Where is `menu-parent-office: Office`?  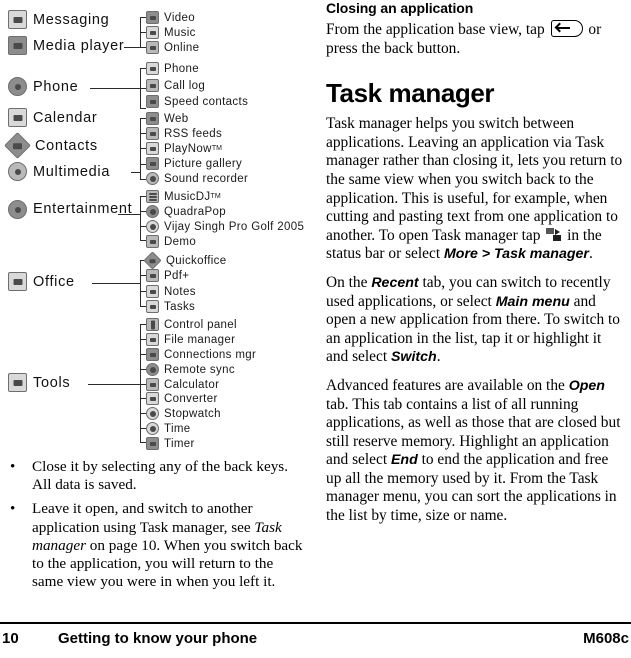 menu-parent-office: Office is located at coordinates (41, 281).